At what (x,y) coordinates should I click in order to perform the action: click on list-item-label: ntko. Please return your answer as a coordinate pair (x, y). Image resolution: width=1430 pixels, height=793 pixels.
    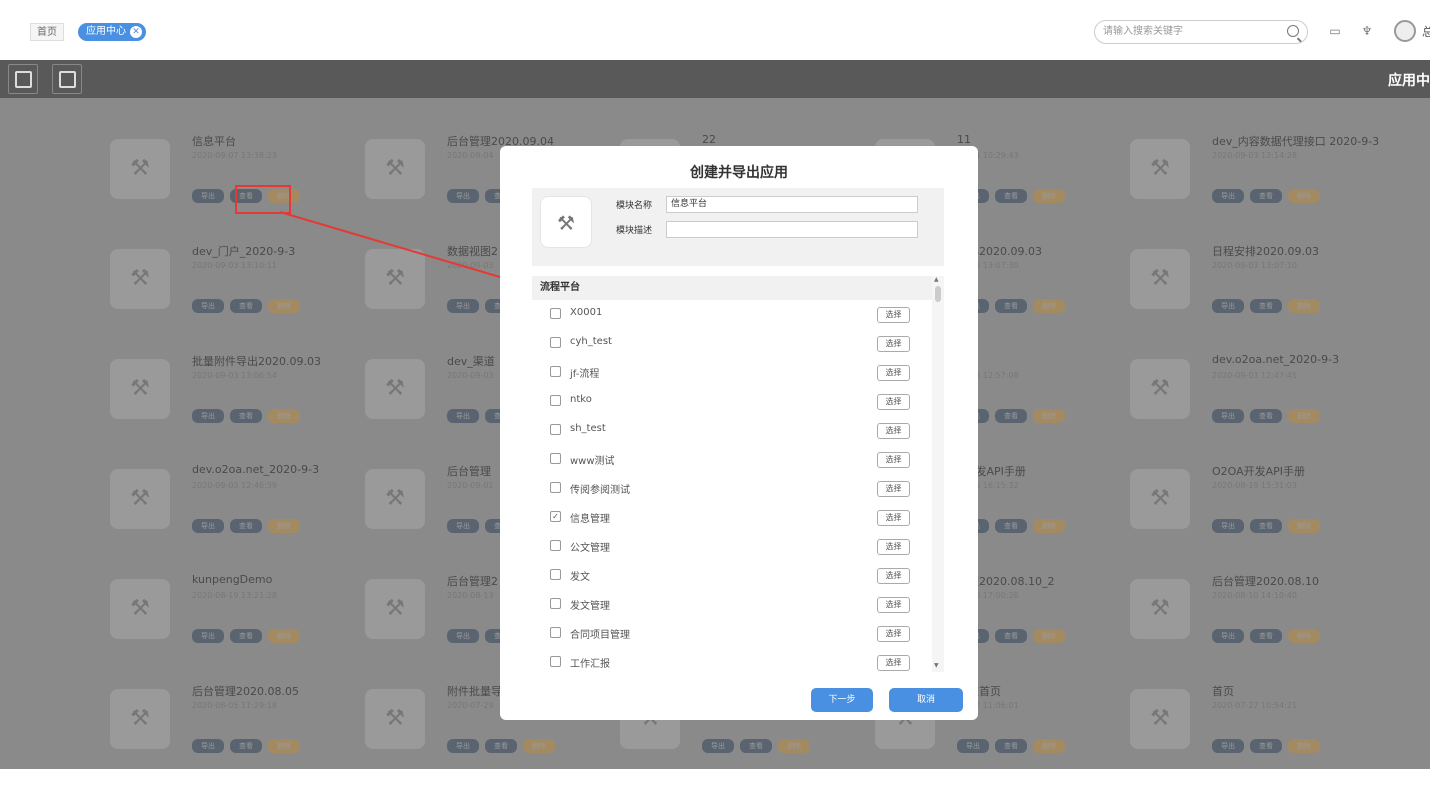
    Looking at the image, I should click on (581, 399).